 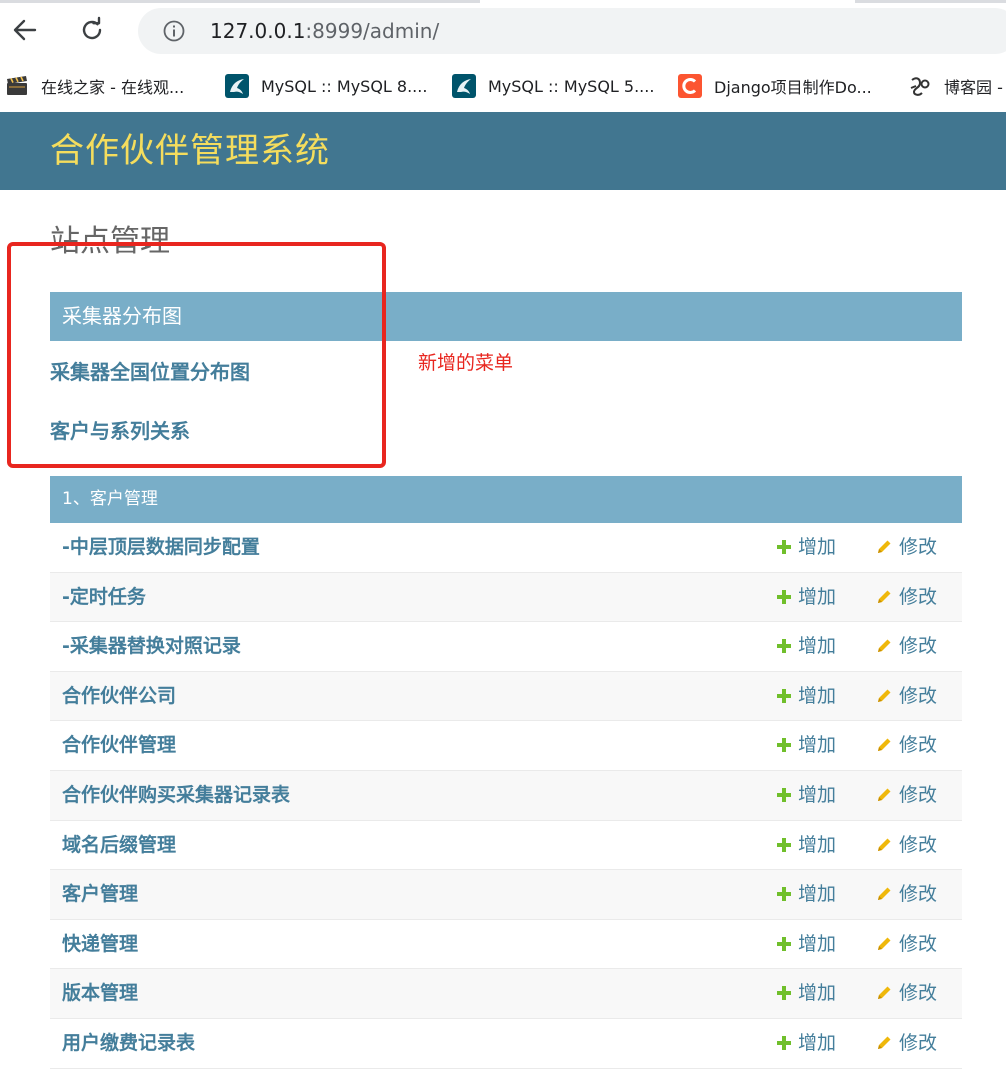 What do you see at coordinates (104, 597) in the screenshot?
I see `model-link: -定时任务` at bounding box center [104, 597].